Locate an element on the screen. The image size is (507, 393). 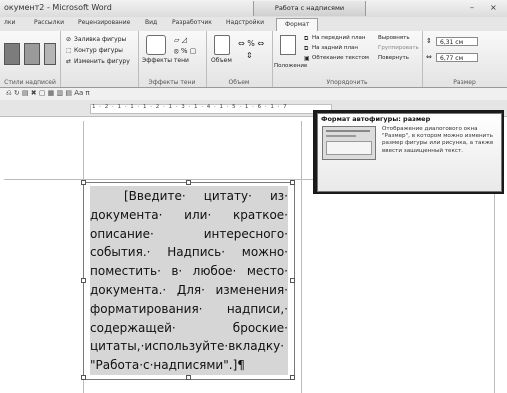
tab-addins: Надстройки is located at coordinates (245, 22).